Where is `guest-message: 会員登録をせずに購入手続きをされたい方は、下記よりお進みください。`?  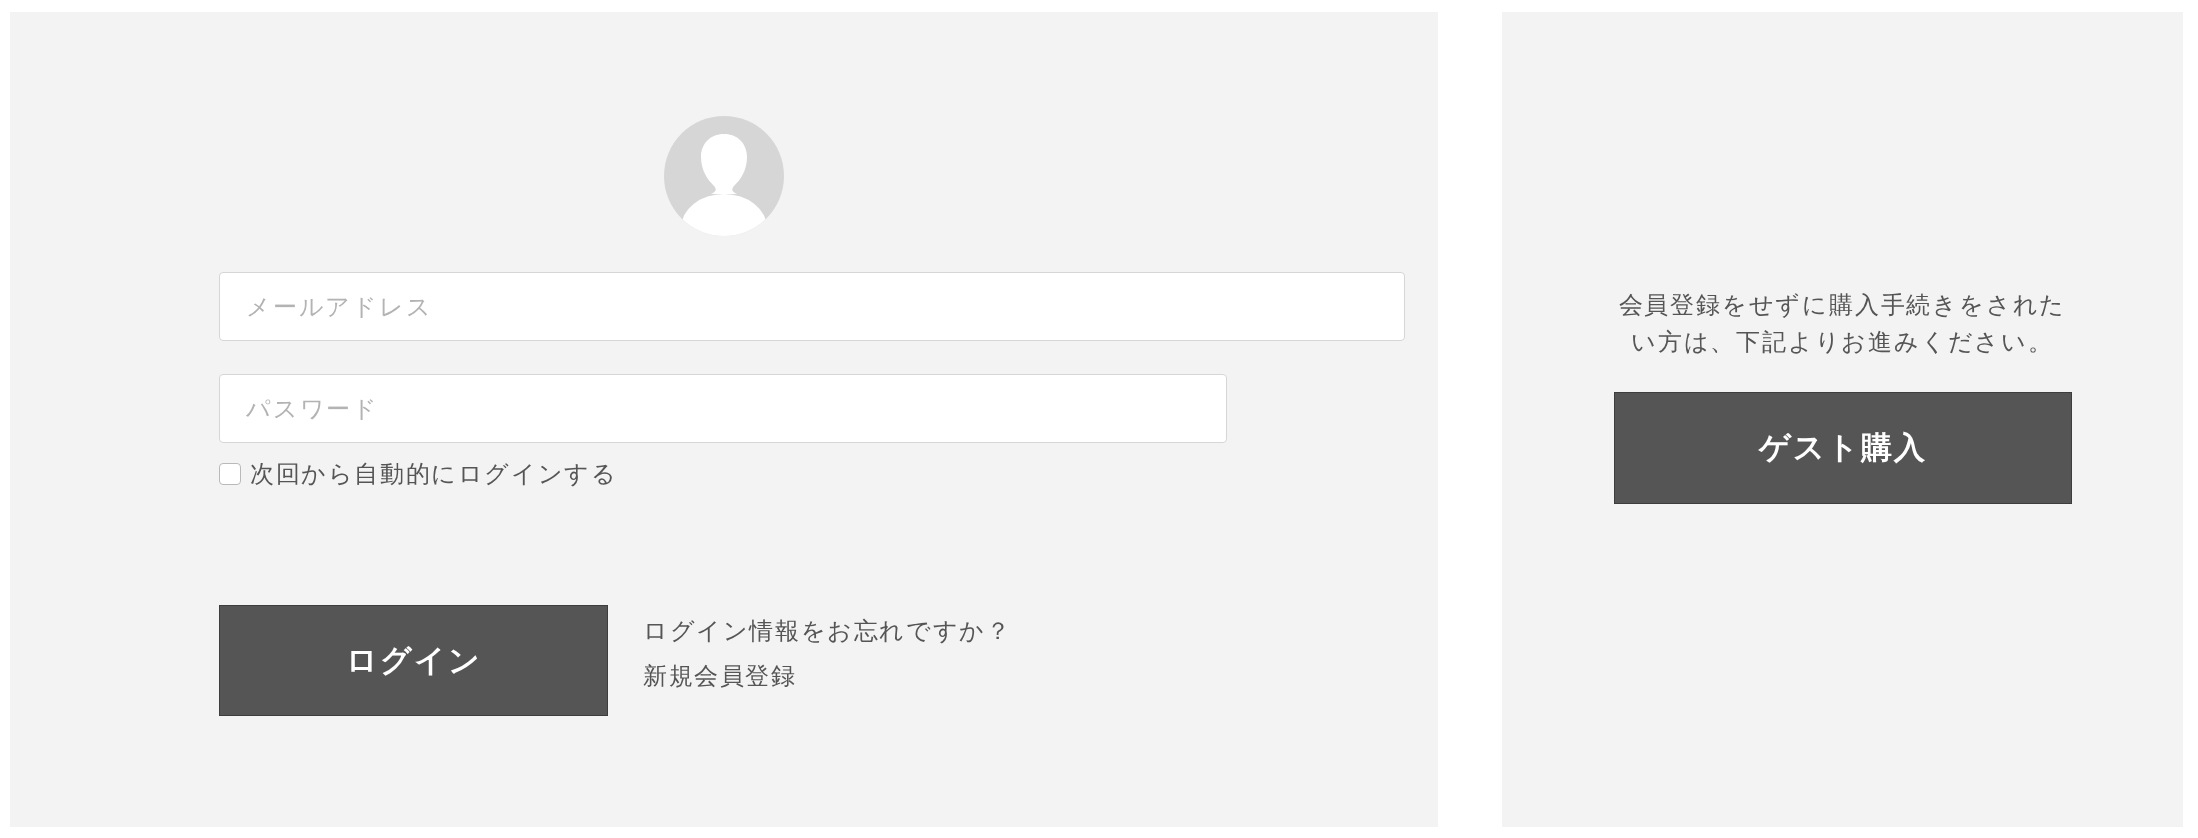 guest-message: 会員登録をせずに購入手続きをされたい方は、下記よりお進みください。 is located at coordinates (1842, 324).